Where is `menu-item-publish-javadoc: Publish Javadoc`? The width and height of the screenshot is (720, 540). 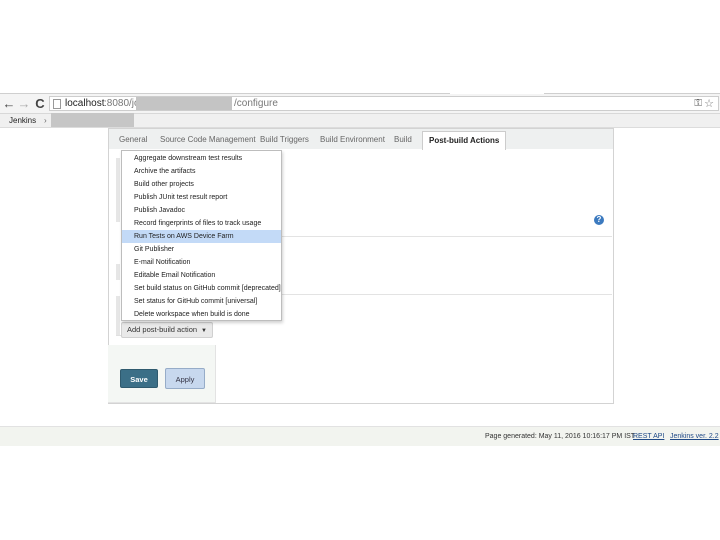
menu-item-publish-javadoc: Publish Javadoc is located at coordinates (201, 210).